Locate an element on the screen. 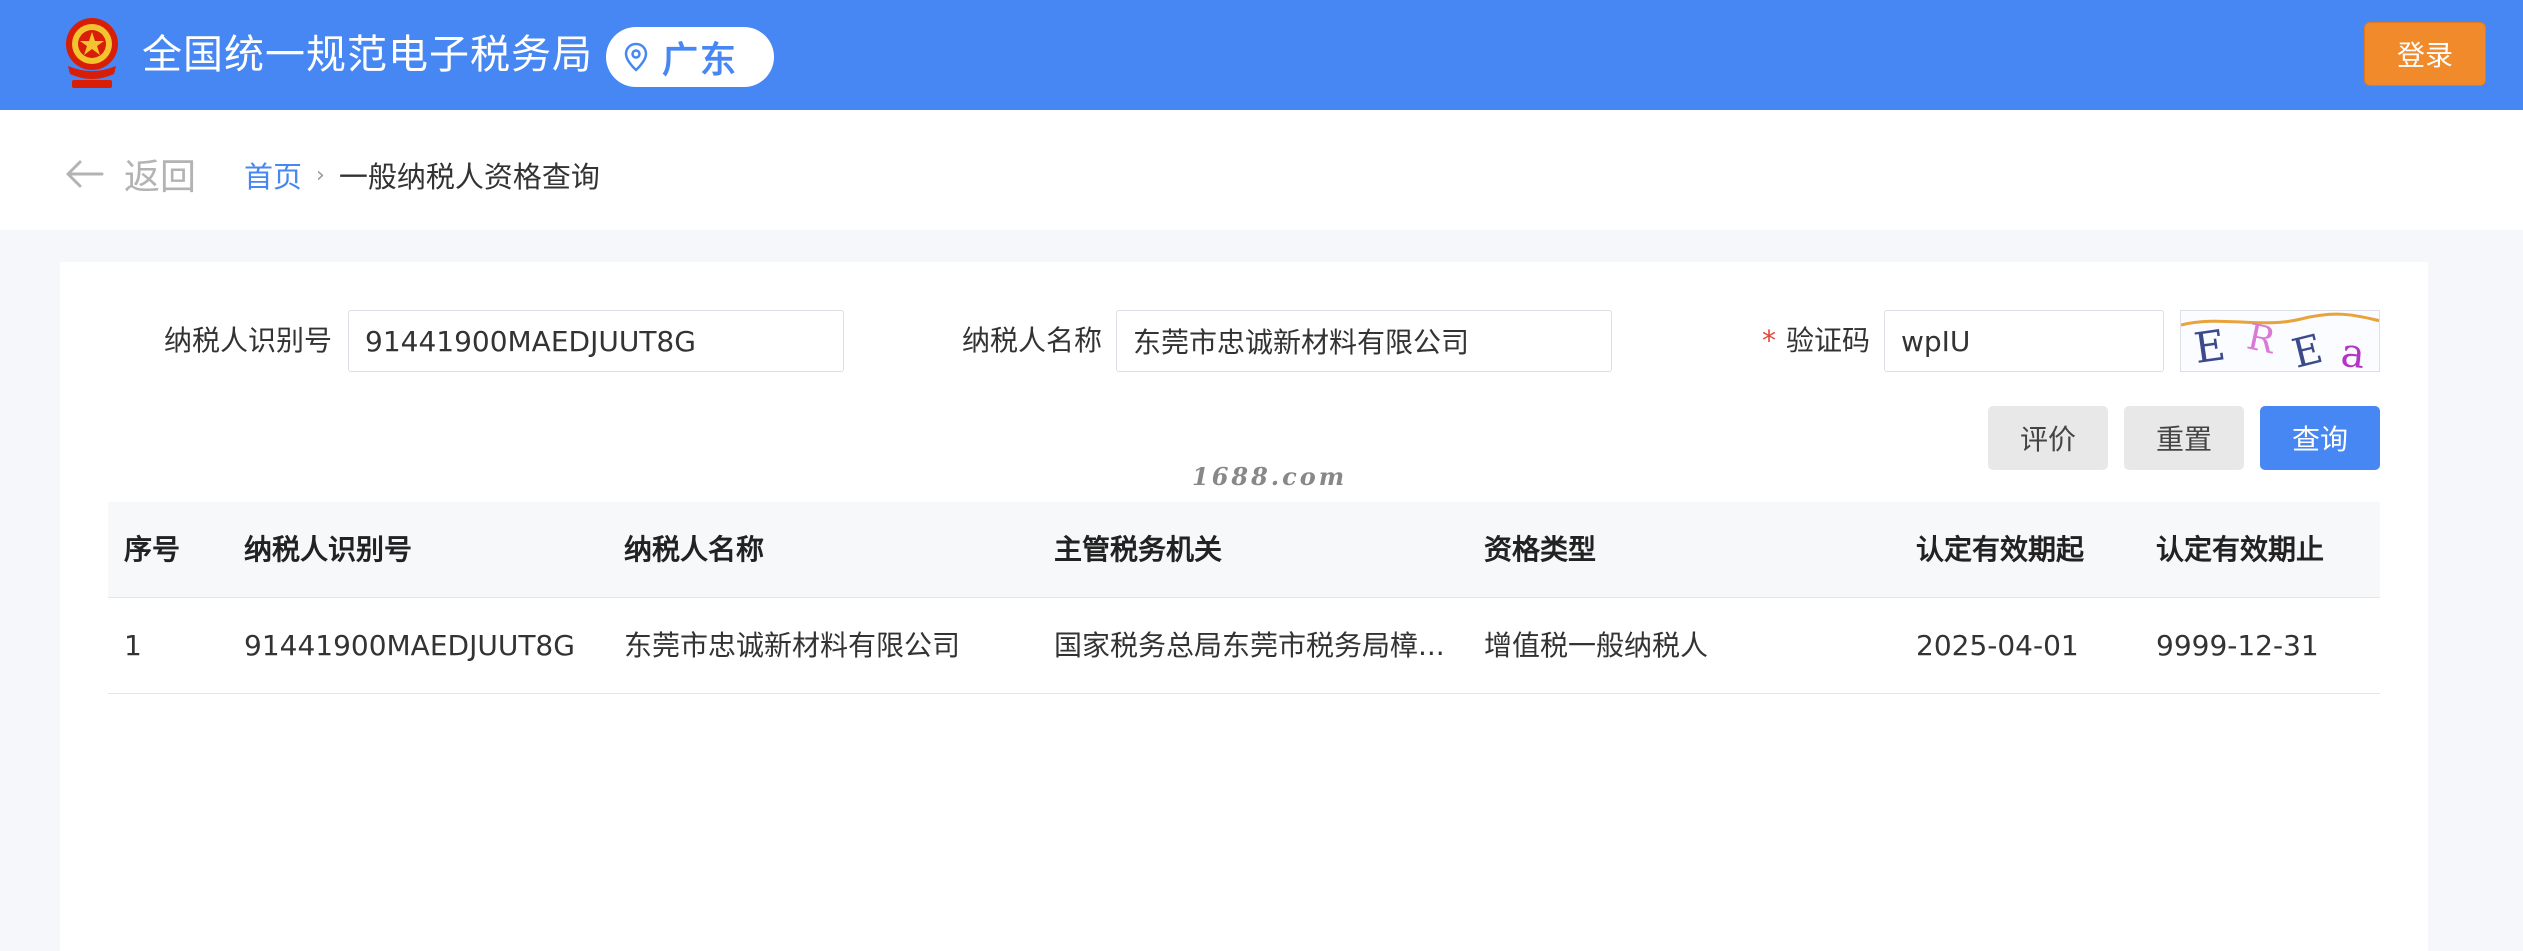 The height and width of the screenshot is (951, 2523). column-header: 主管税务机关 is located at coordinates (1138, 549).